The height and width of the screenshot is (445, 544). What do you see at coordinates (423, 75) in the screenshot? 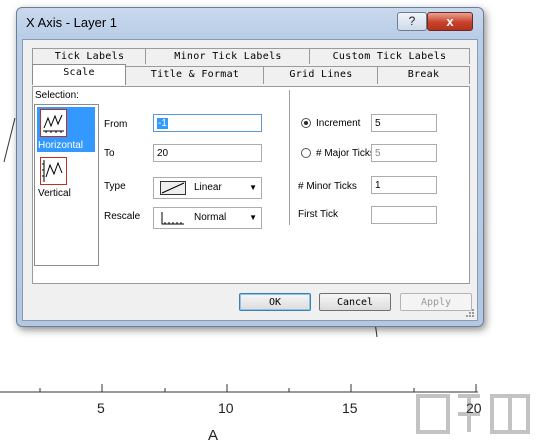
I see `tab-break: Break` at bounding box center [423, 75].